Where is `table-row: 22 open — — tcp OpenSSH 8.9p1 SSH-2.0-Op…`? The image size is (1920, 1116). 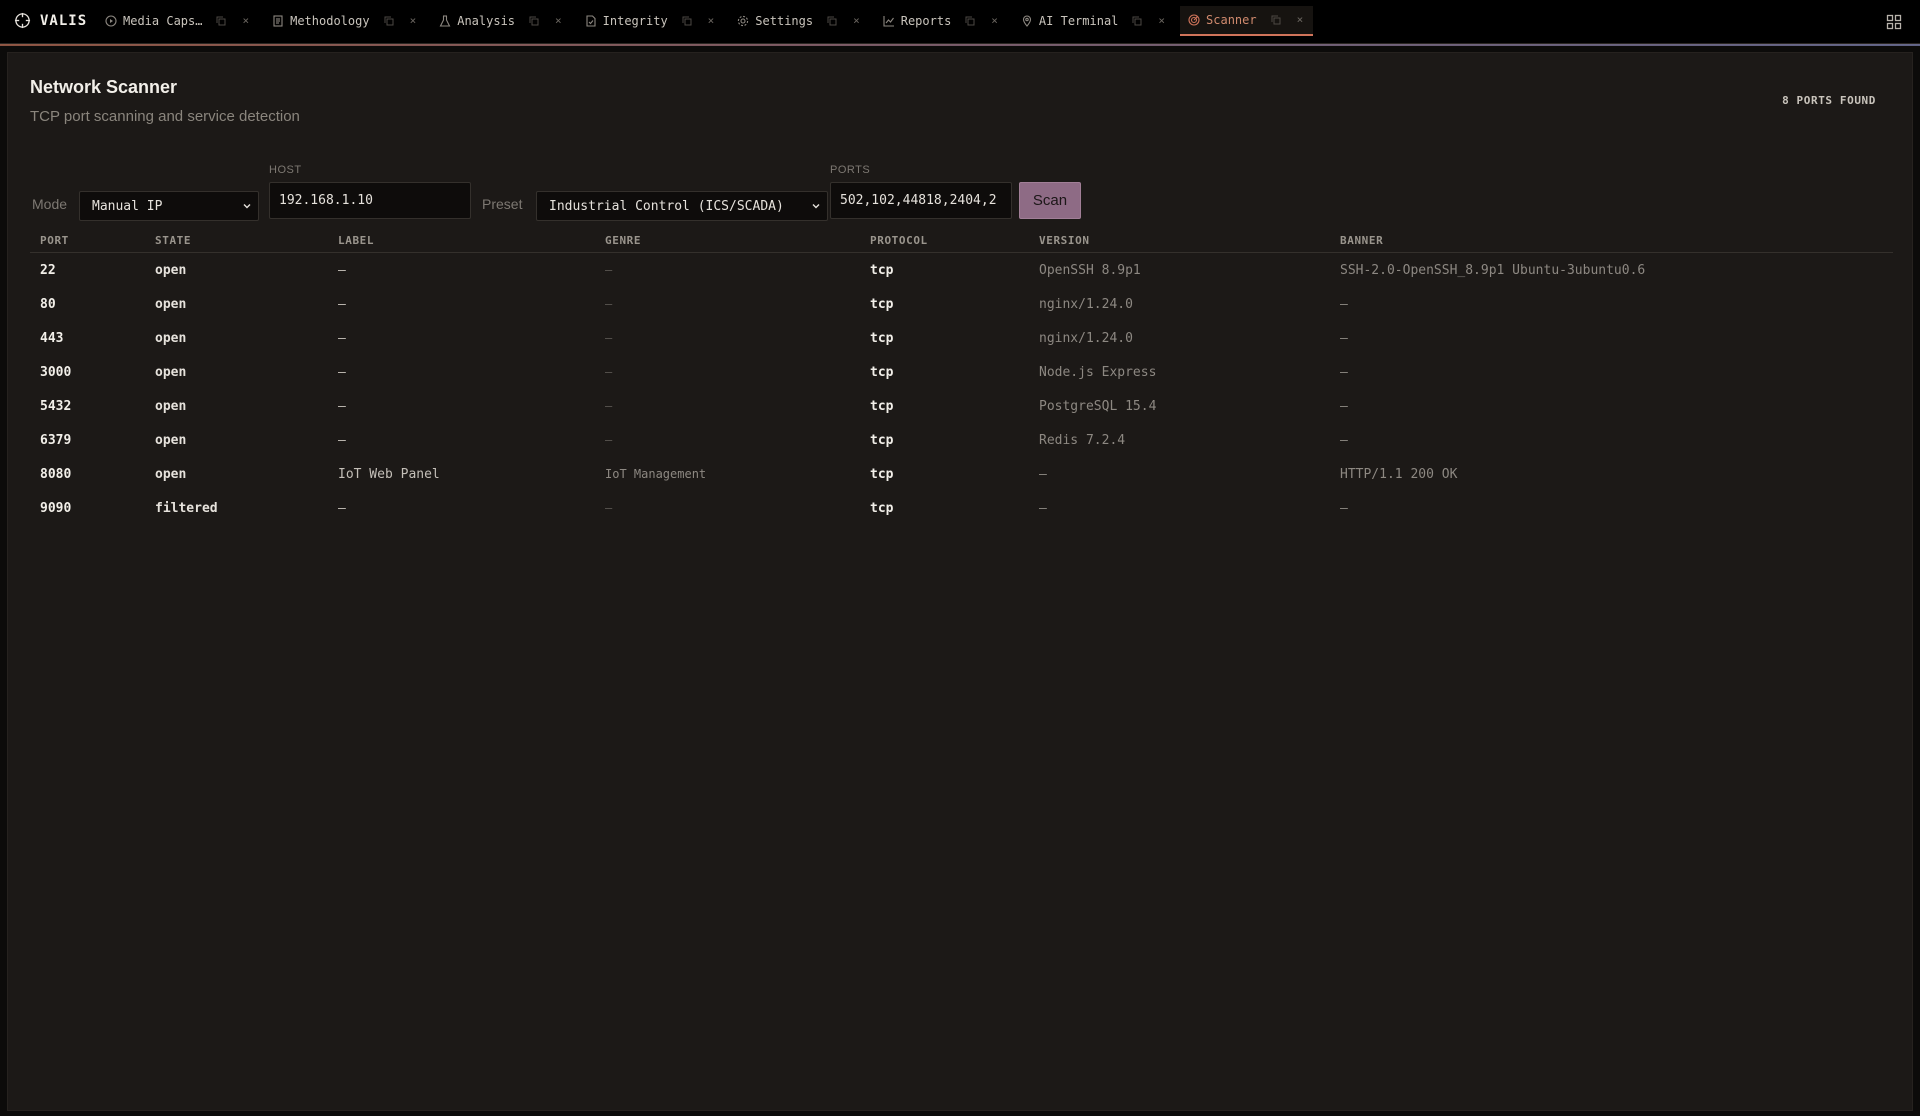
table-row: 22 open — — tcp OpenSSH 8.9p1 SSH-2.0-Op… is located at coordinates (961, 271).